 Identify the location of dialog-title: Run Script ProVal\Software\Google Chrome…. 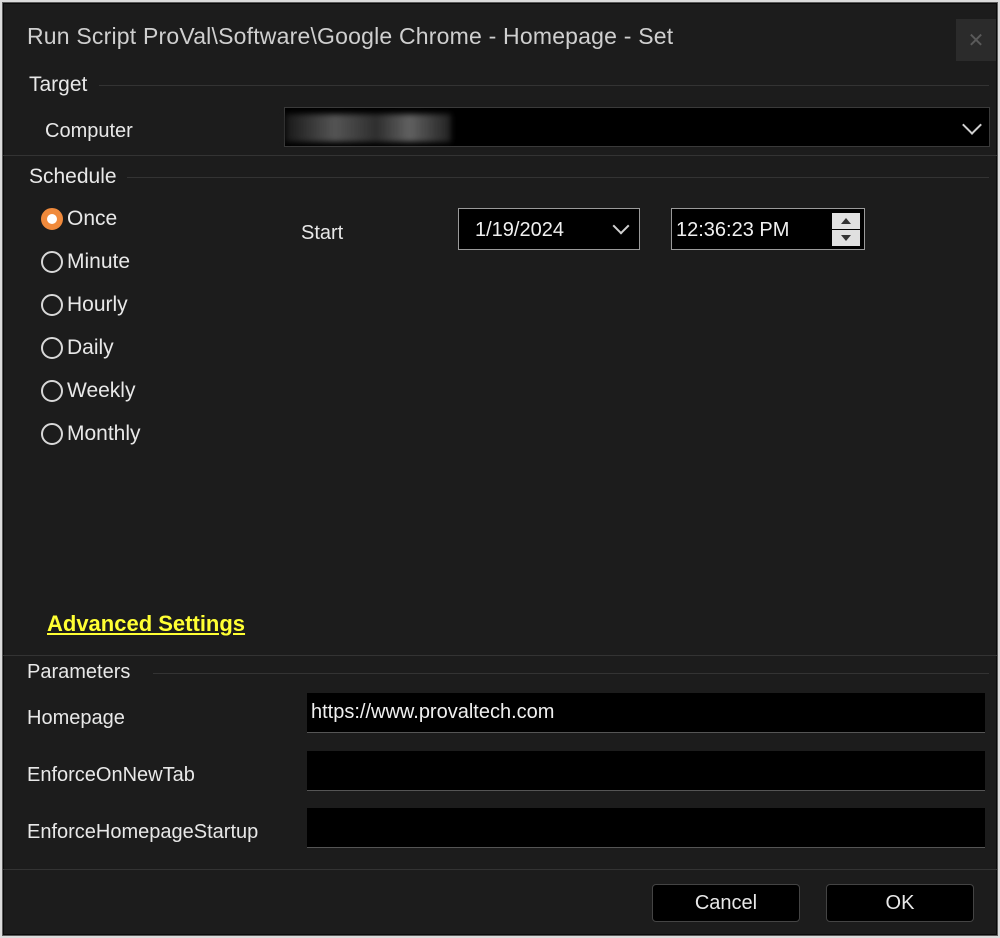
(350, 36).